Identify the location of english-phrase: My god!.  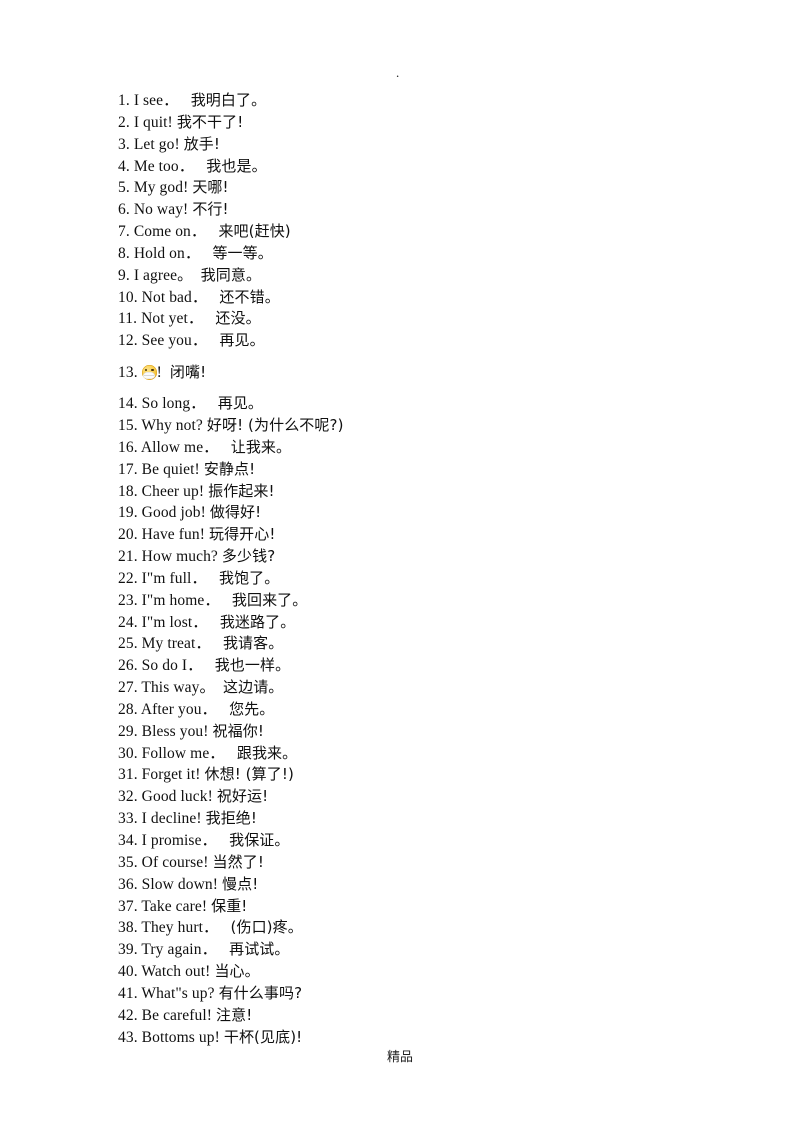
(161, 188).